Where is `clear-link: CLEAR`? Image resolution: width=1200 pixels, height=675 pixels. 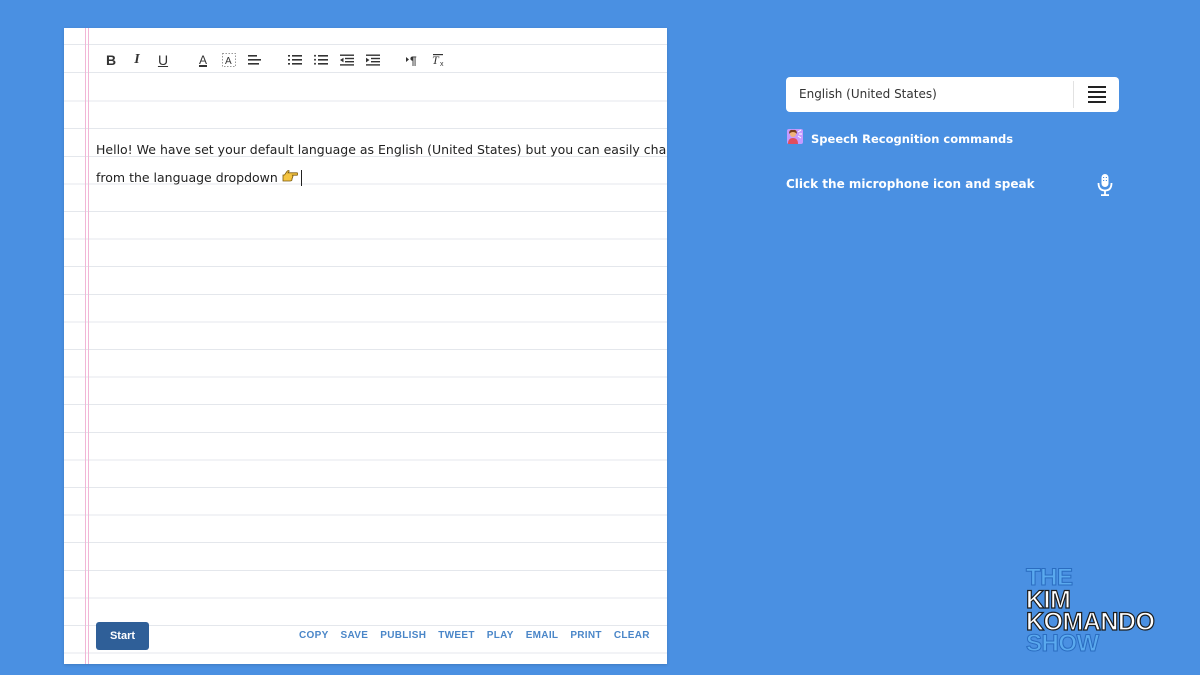 clear-link: CLEAR is located at coordinates (632, 635).